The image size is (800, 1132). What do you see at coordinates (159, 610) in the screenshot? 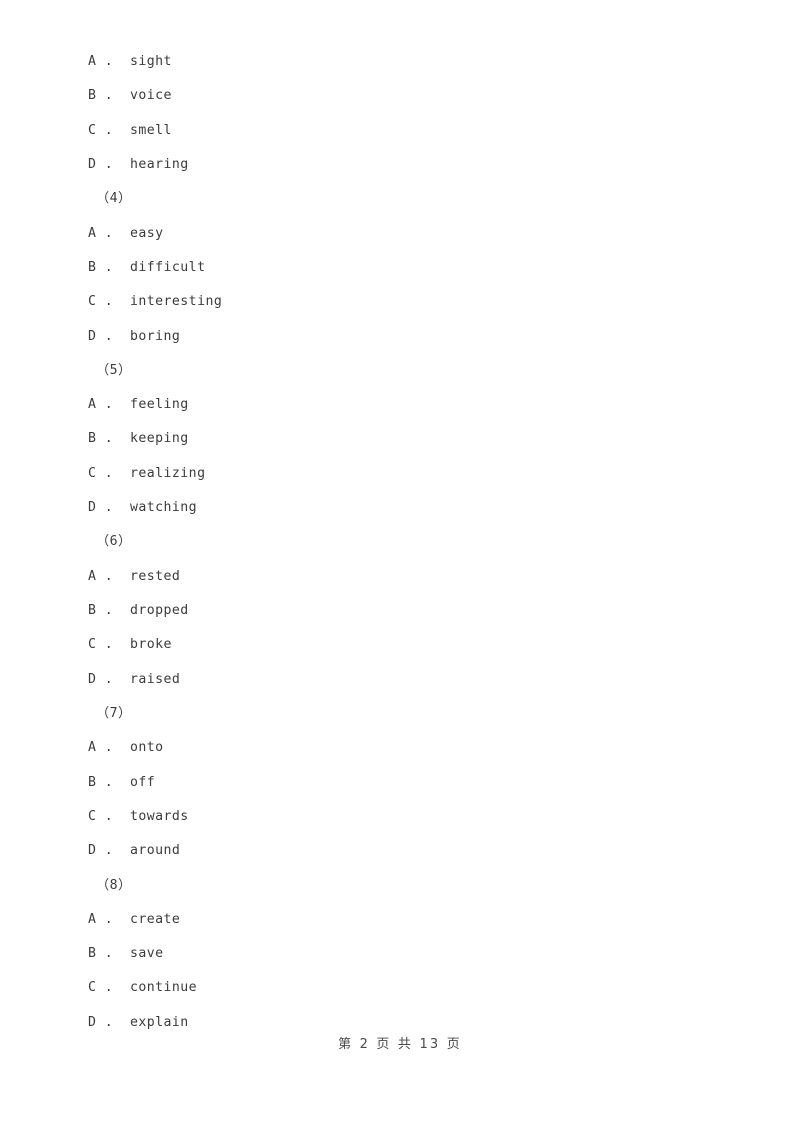
I see `option-text: dropped` at bounding box center [159, 610].